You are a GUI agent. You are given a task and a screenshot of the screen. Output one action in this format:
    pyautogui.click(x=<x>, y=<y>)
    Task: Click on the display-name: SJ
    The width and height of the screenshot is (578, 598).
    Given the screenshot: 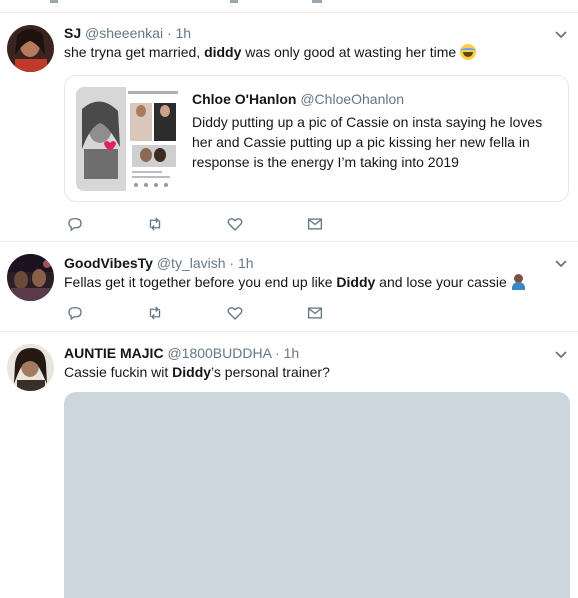 What is the action you would take?
    pyautogui.click(x=72, y=33)
    